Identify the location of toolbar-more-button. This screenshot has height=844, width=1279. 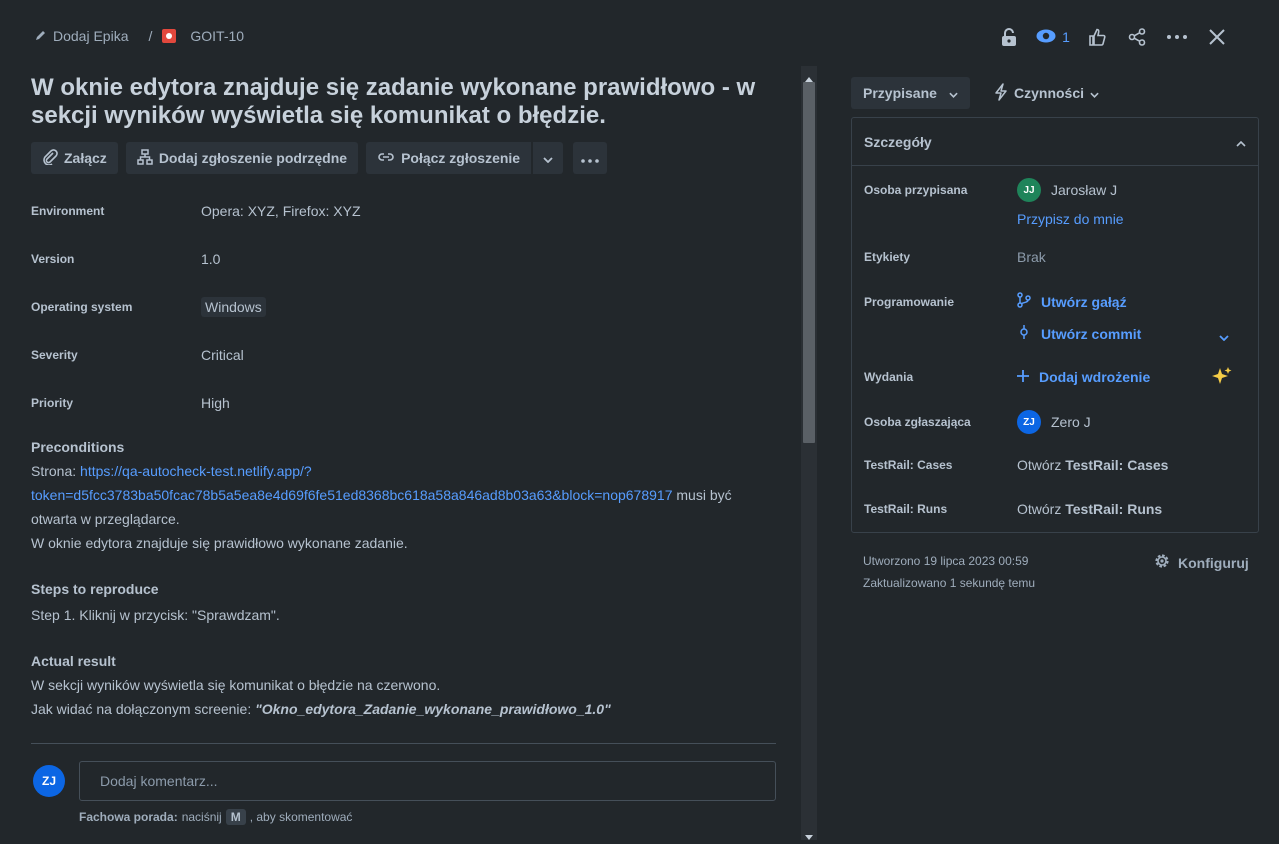
(590, 158).